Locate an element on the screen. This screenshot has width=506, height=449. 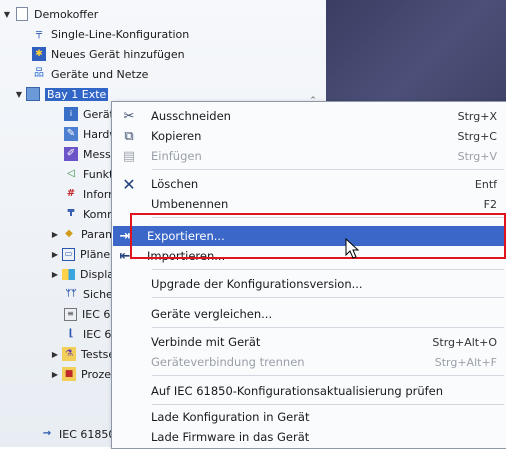
menu-item-shortcut: Strg+V is located at coordinates (477, 156).